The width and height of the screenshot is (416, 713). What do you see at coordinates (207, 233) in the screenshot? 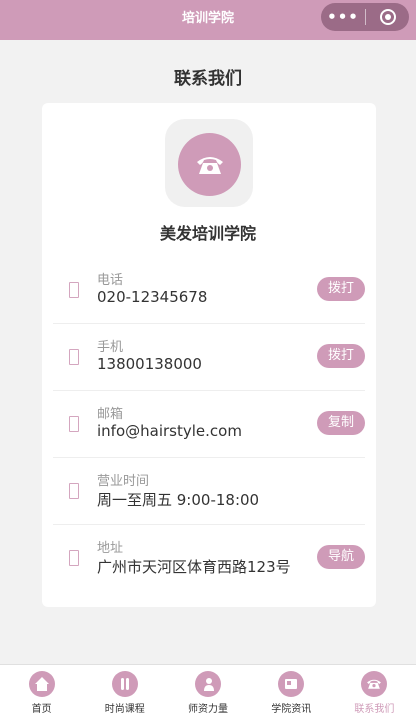
I see `organization-name: 美发培训学院` at bounding box center [207, 233].